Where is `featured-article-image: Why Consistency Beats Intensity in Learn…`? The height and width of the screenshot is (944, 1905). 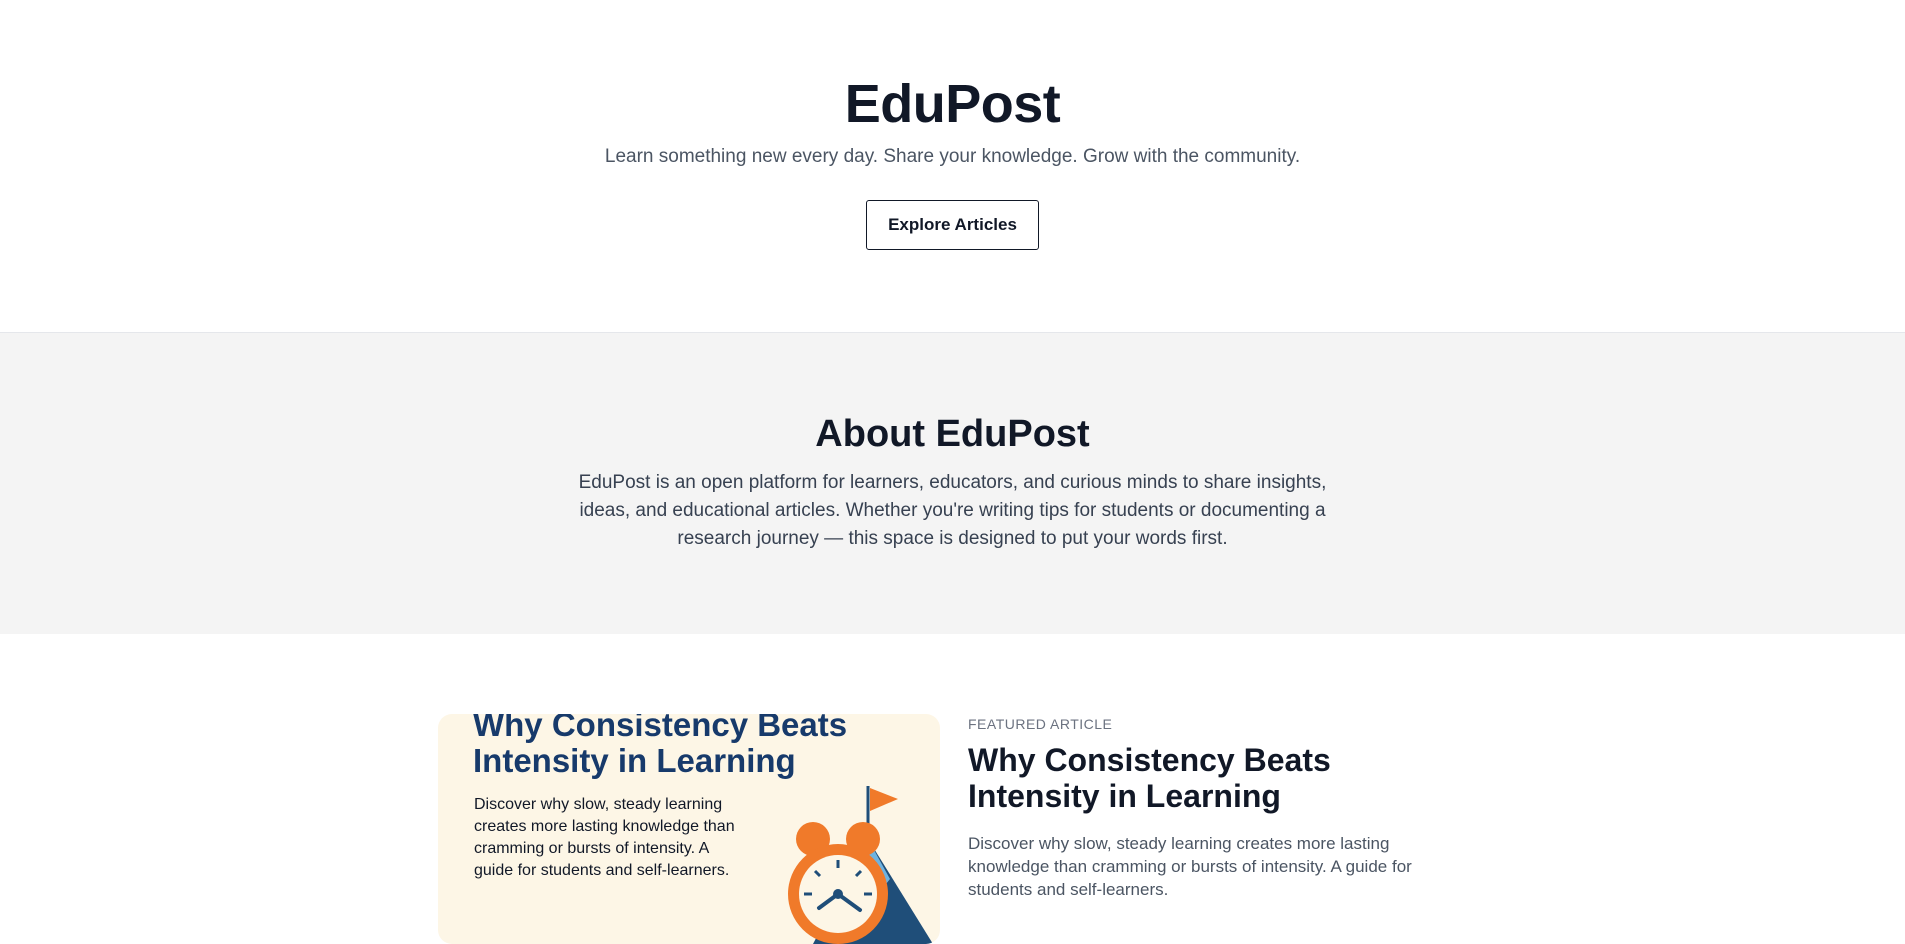
featured-article-image: Why Consistency Beats Intensity in Learn… is located at coordinates (689, 829).